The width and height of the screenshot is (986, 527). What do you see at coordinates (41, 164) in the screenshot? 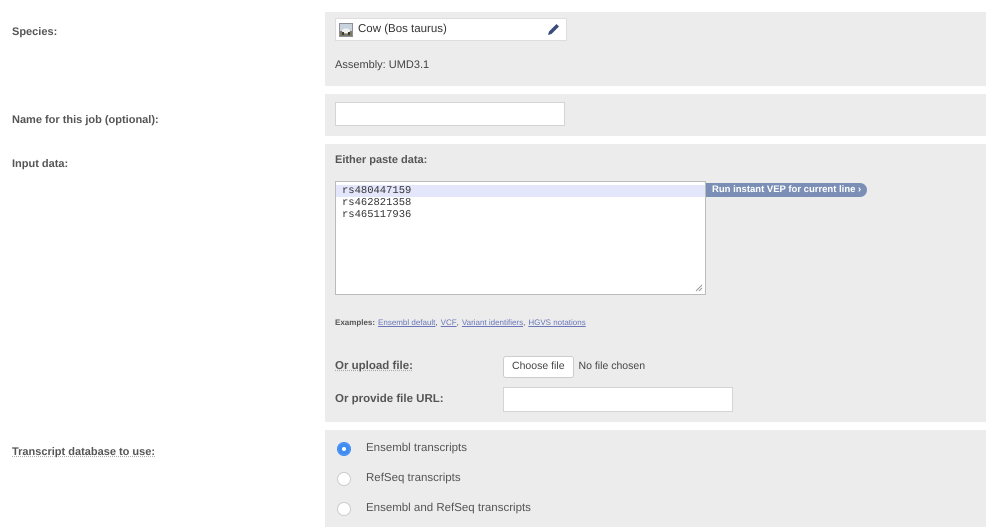
I see `field-label: Input data:` at bounding box center [41, 164].